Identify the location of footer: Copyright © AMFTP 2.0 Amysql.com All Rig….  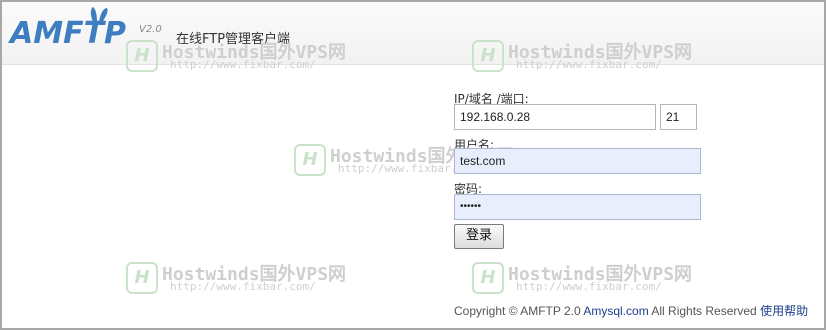
(631, 310).